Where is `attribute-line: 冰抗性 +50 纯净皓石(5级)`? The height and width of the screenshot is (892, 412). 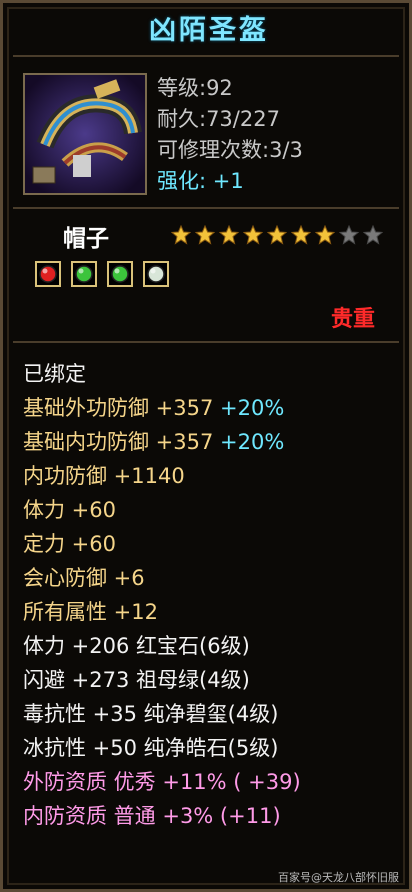
attribute-line: 冰抗性 +50 纯净皓石(5级) is located at coordinates (208, 748).